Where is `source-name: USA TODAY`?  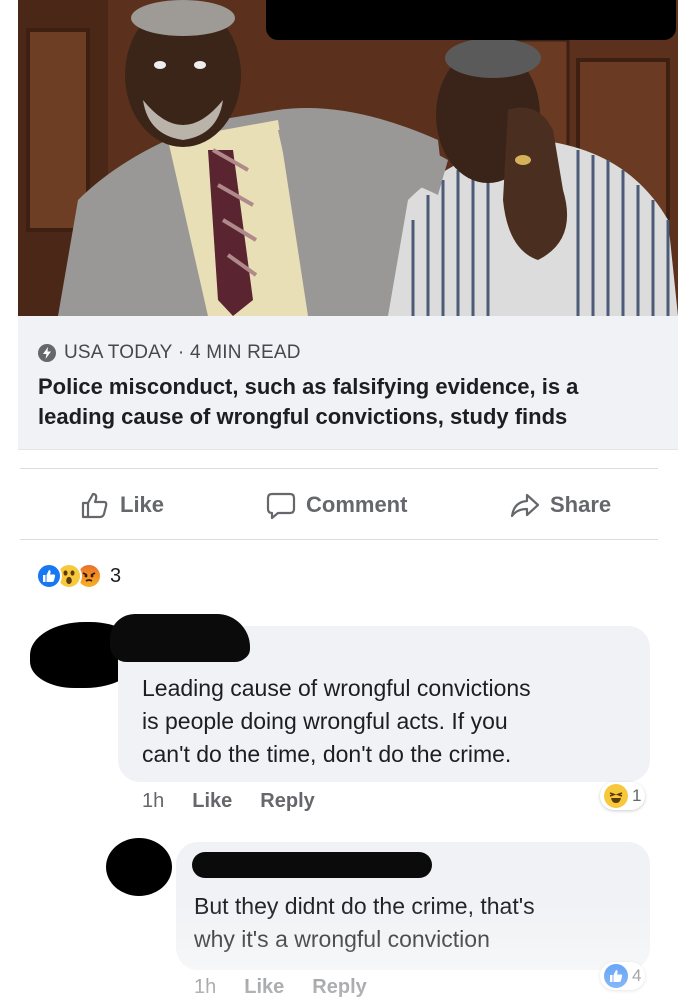 source-name: USA TODAY is located at coordinates (118, 352).